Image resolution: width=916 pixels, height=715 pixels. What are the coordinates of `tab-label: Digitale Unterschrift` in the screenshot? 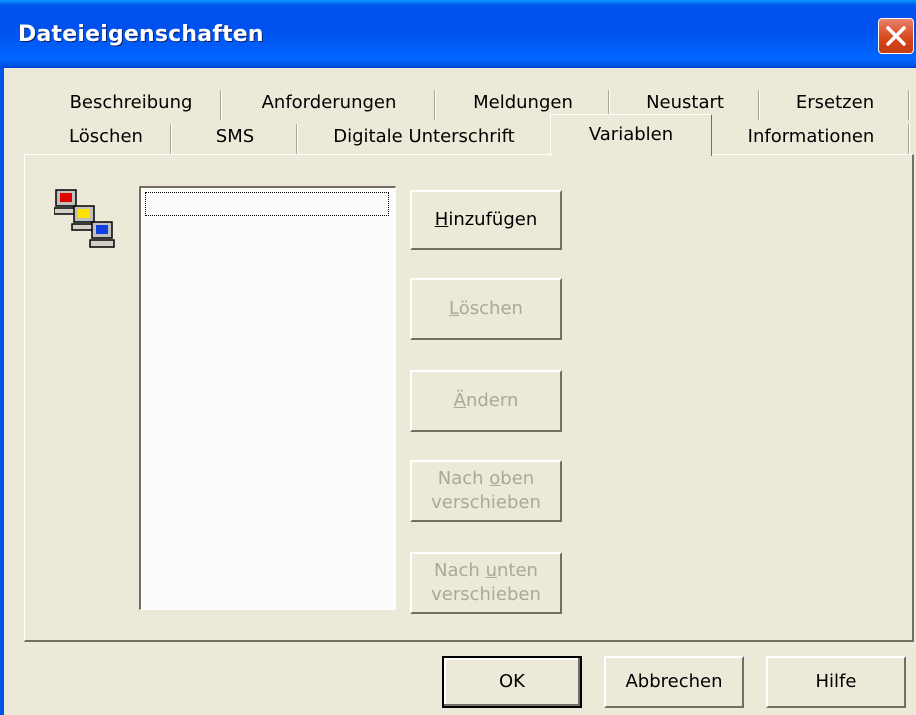 It's located at (424, 136).